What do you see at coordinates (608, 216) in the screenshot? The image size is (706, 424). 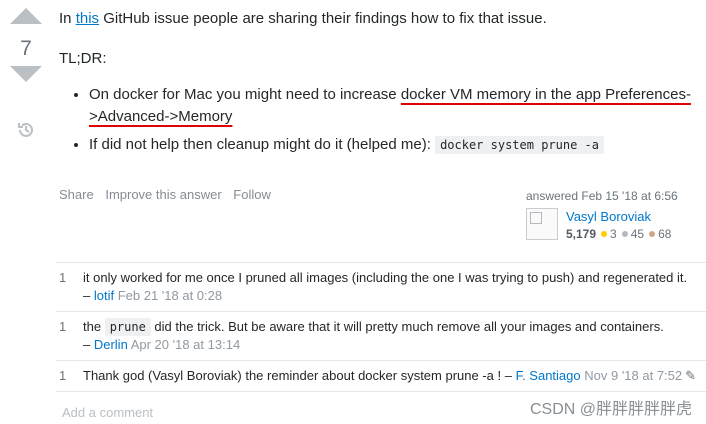 I see `user-name-link: Vasyl Boroviak` at bounding box center [608, 216].